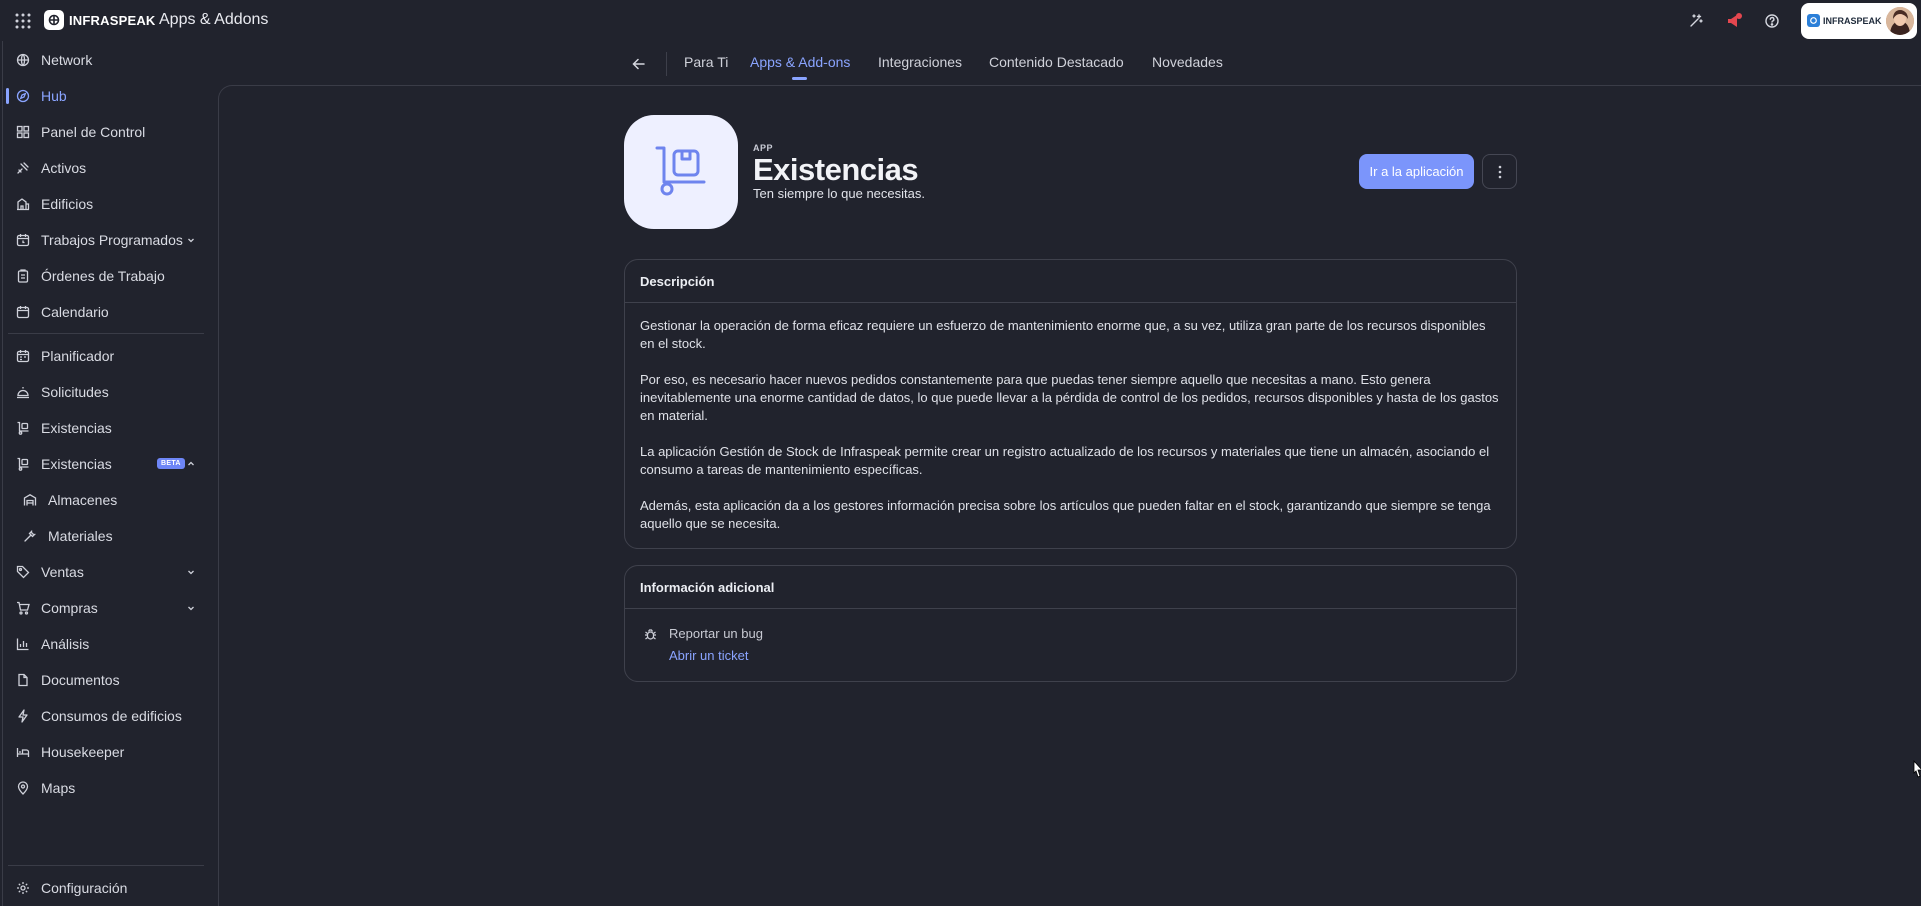  I want to click on building-icon, so click(23, 204).